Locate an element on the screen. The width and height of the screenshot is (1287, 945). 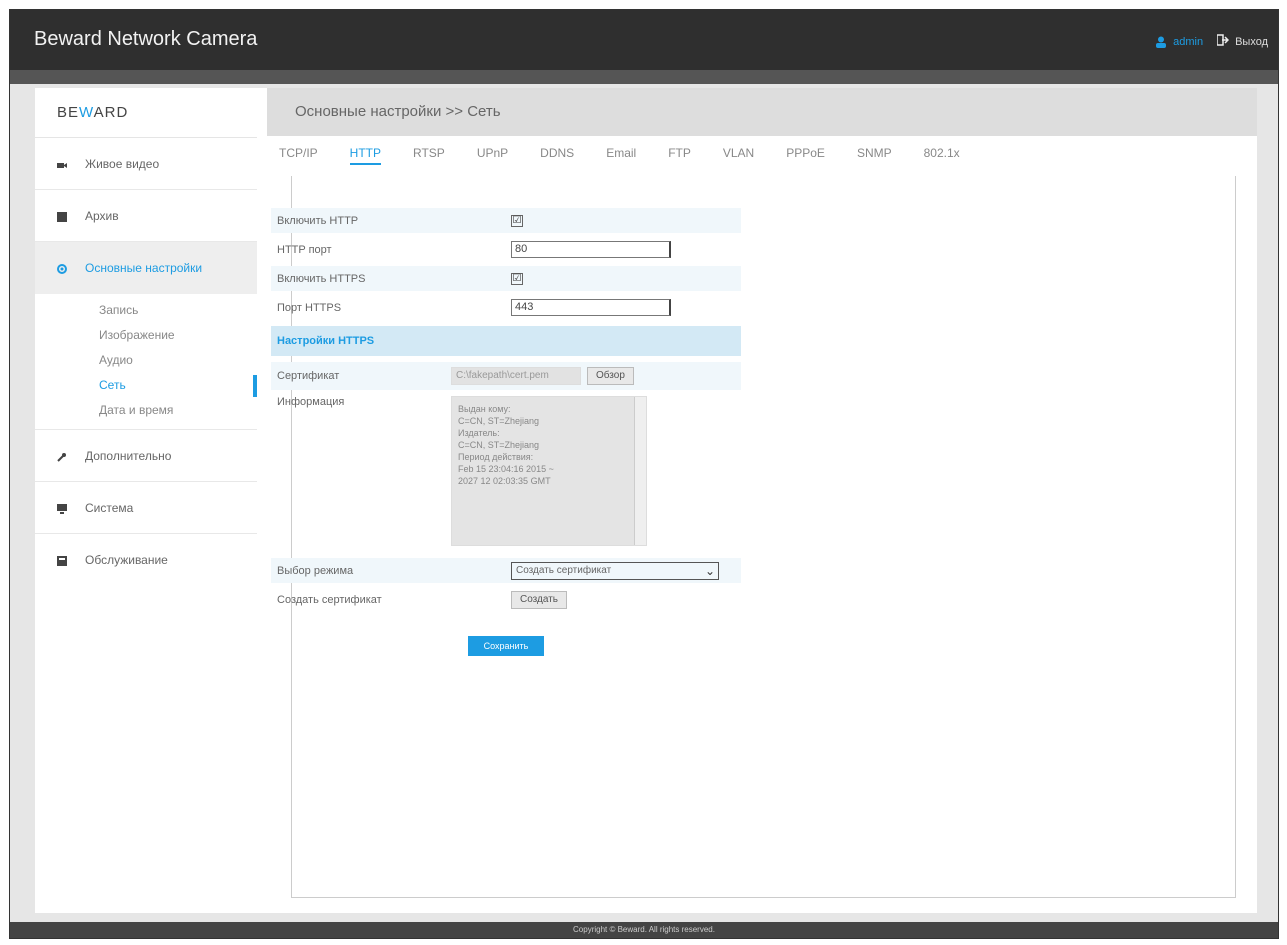
camera-icon is located at coordinates (62, 164).